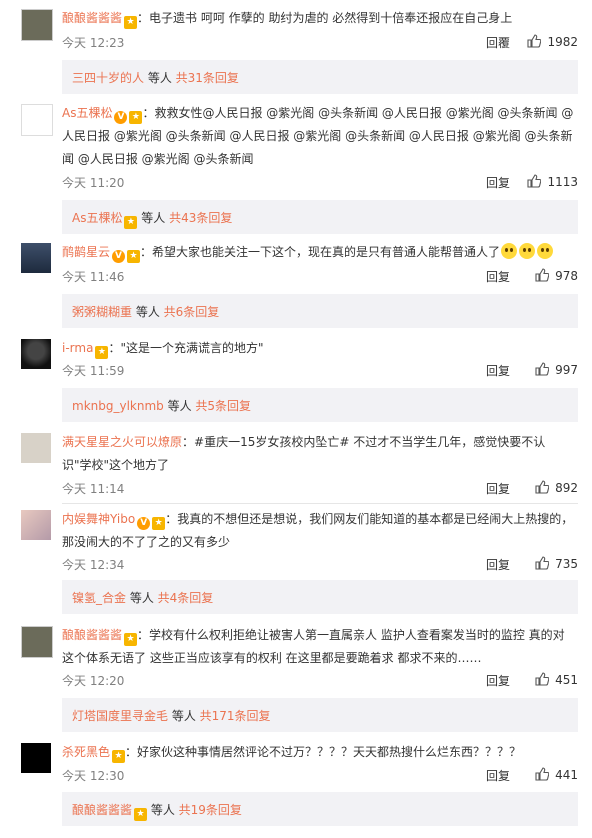 Image resolution: width=592 pixels, height=838 pixels. Describe the element at coordinates (320, 217) in the screenshot. I see `sub-replies-summary: As五棵松 ★ 等人 共43条回复` at that location.